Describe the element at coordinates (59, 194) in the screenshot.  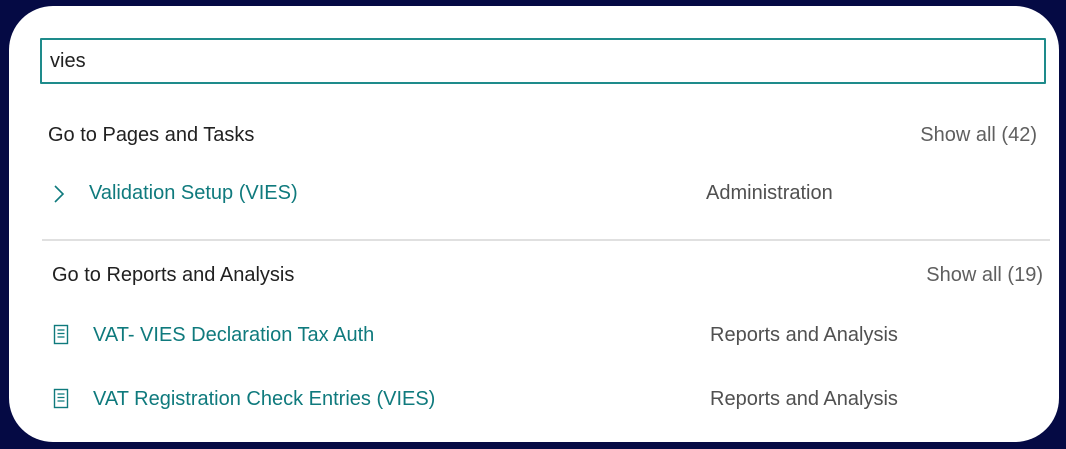
I see `chevron-right-icon` at that location.